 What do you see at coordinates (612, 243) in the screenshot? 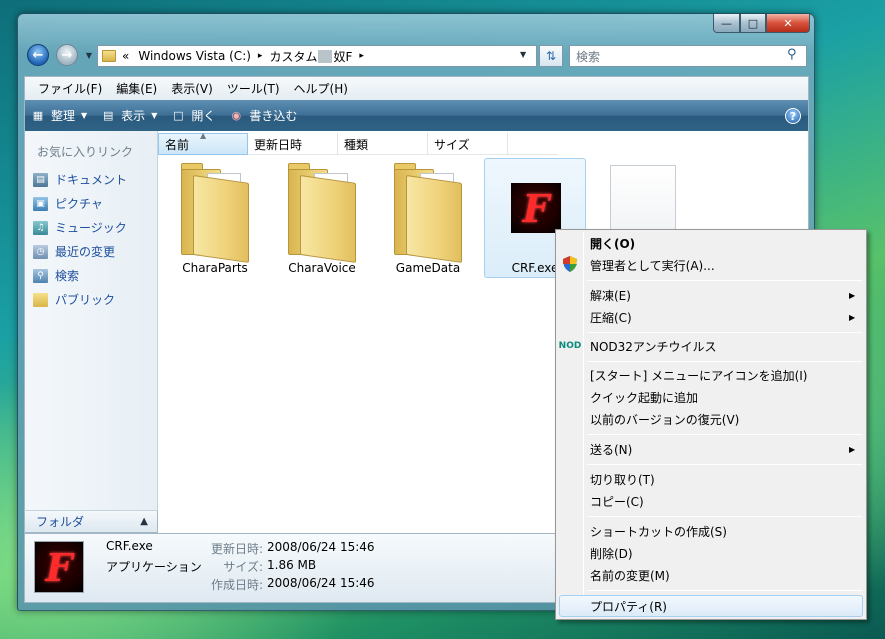
I see `menu-item-open: 開く(O)` at bounding box center [612, 243].